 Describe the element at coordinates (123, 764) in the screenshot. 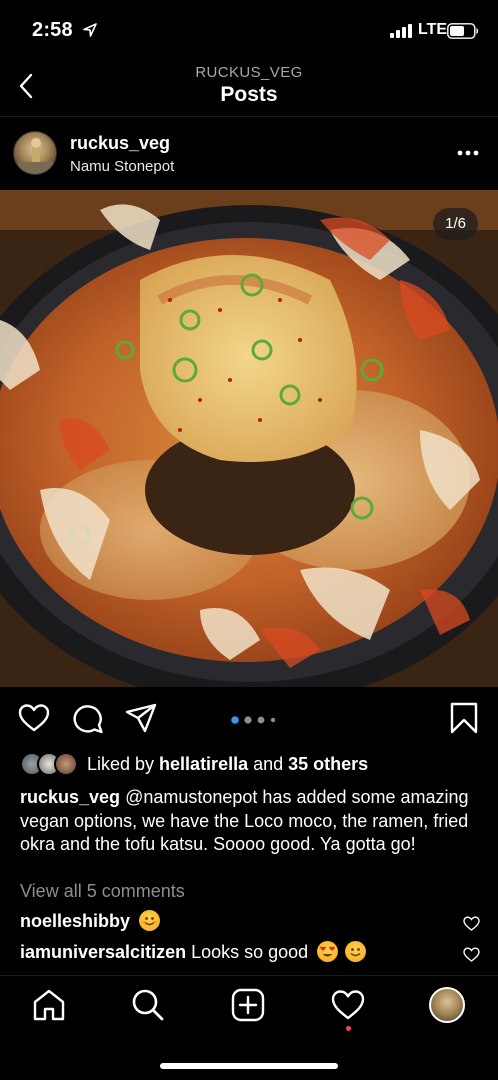

I see `likes-prefix: Liked by` at that location.